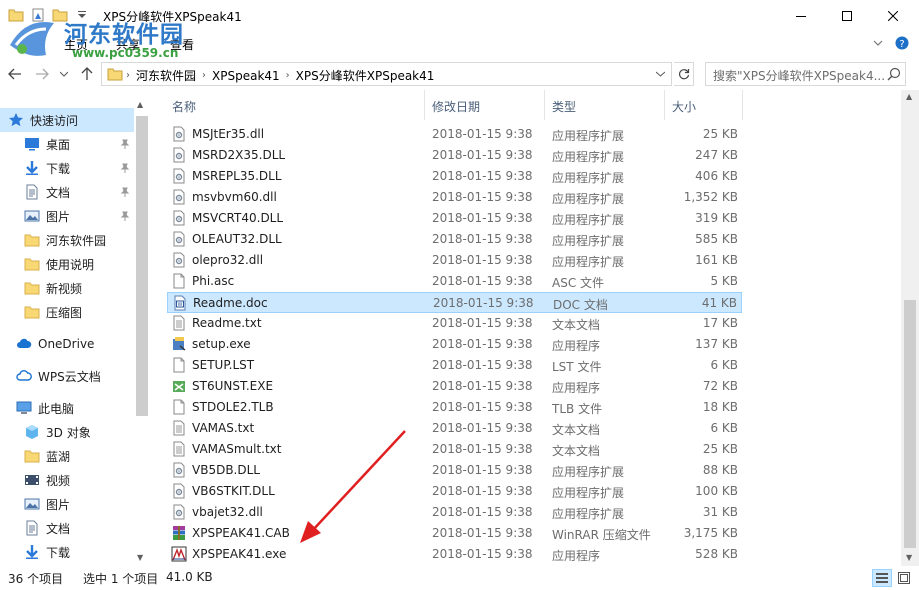 The width and height of the screenshot is (919, 590). I want to click on file-row: VAMASmult.txt 2018-01-15 9:38 文本文档 25 KB, so click(454, 449).